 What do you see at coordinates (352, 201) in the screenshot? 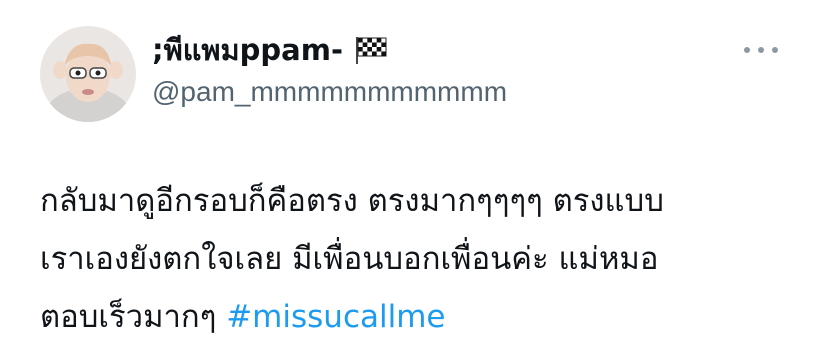
I see `tweet-text-line-1: กลับมาดูอีกรอบก็คือตรง ตรงมากๆๆๆๆ ตรงแบบ` at bounding box center [352, 201].